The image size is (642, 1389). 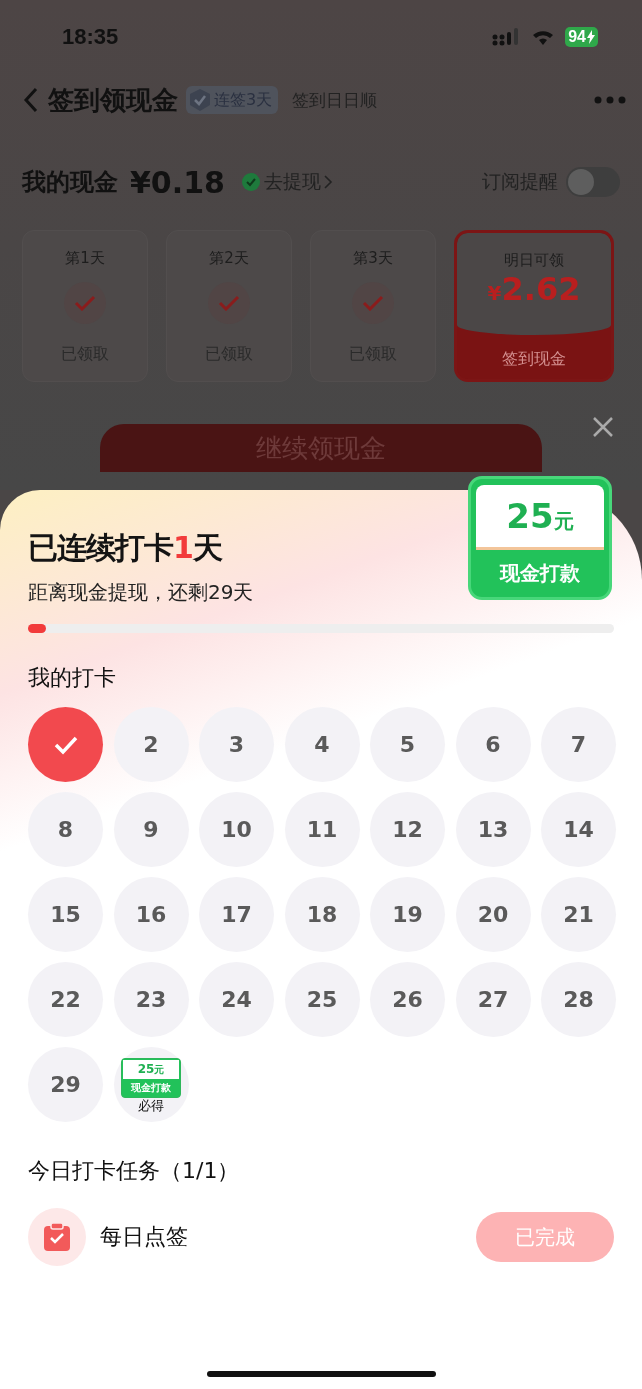 What do you see at coordinates (534, 359) in the screenshot?
I see `tomorrow-caption: 签到现金` at bounding box center [534, 359].